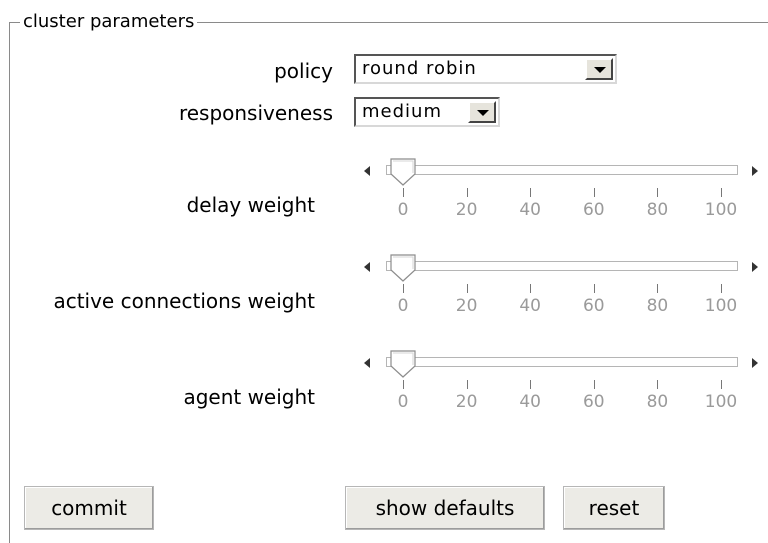 This screenshot has height=543, width=768. What do you see at coordinates (89, 508) in the screenshot?
I see `commit-button: commit` at bounding box center [89, 508].